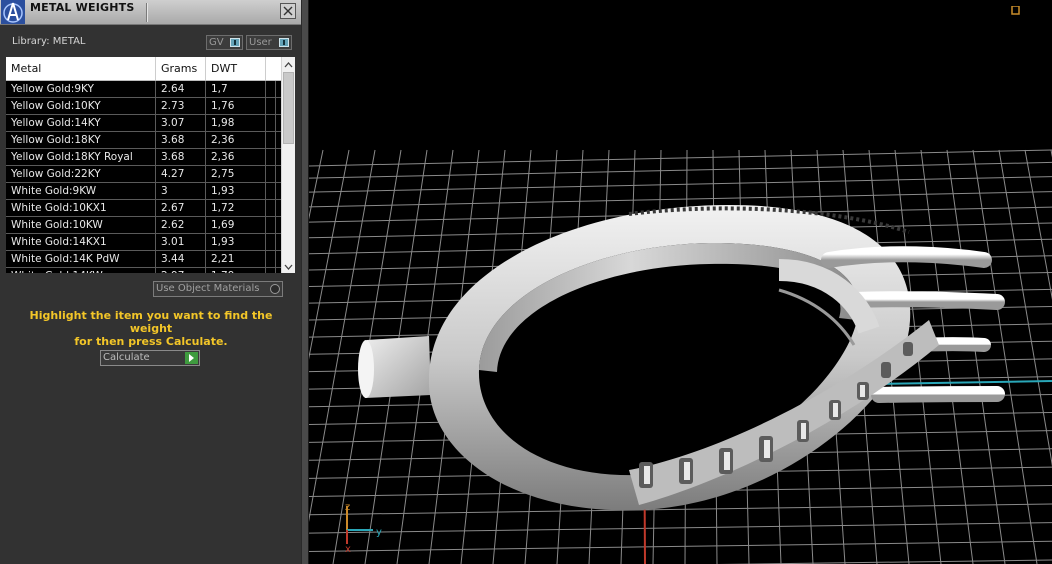 The width and height of the screenshot is (1052, 564). What do you see at coordinates (236, 208) in the screenshot?
I see `dwt-cell: 1,72` at bounding box center [236, 208].